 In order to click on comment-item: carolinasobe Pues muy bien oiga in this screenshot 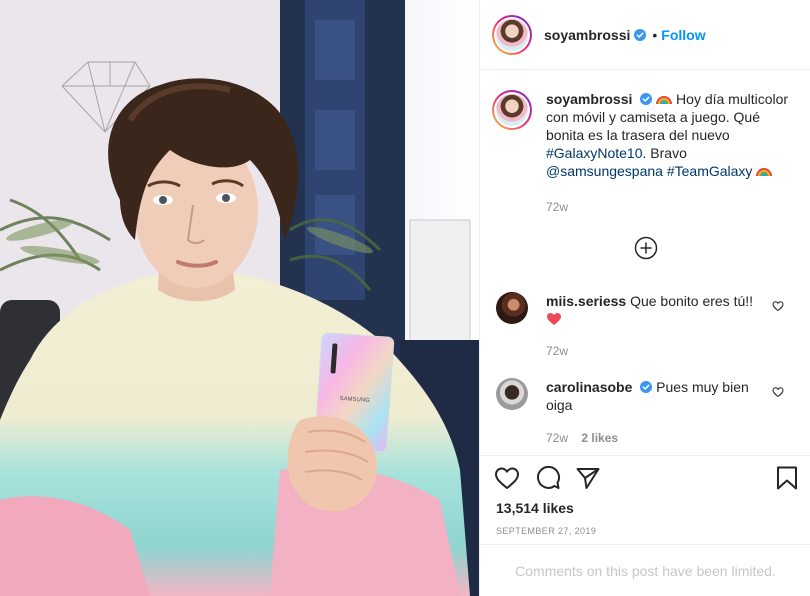, I will do `click(646, 396)`.